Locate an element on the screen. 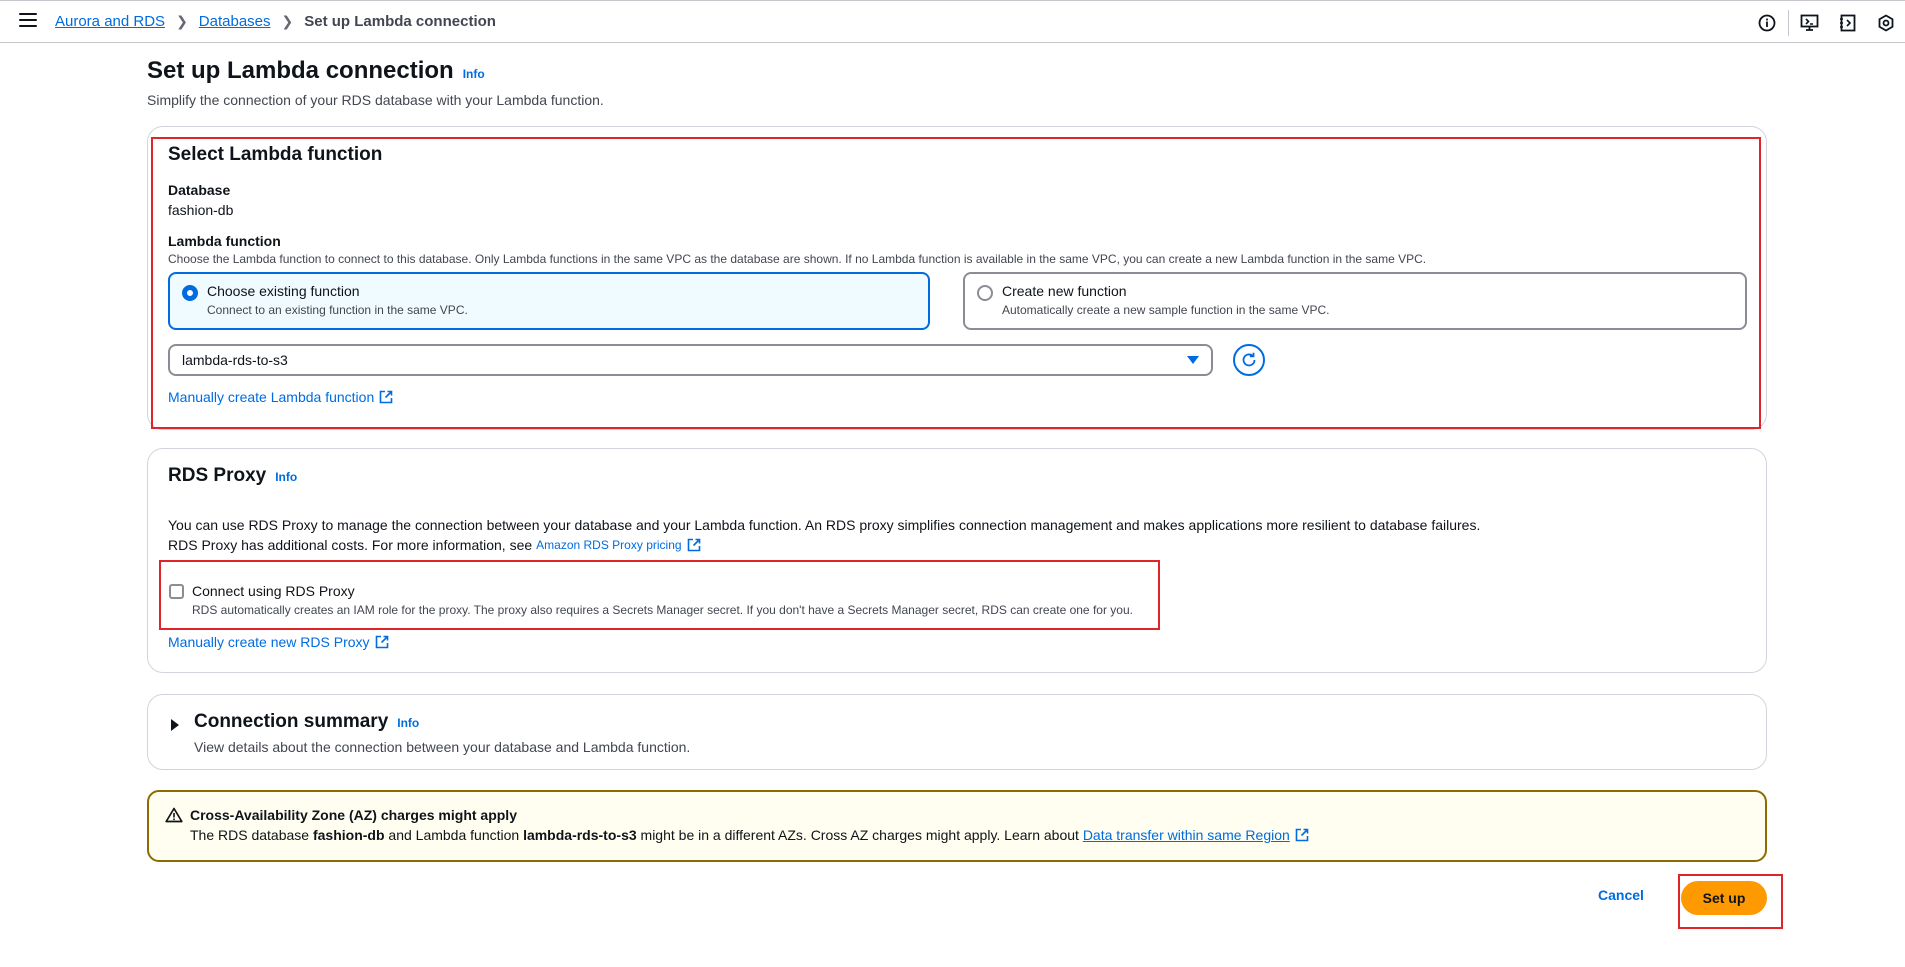 The height and width of the screenshot is (967, 1905). rds-proxy-pricing-text: Amazon RDS Proxy pricing is located at coordinates (609, 545).